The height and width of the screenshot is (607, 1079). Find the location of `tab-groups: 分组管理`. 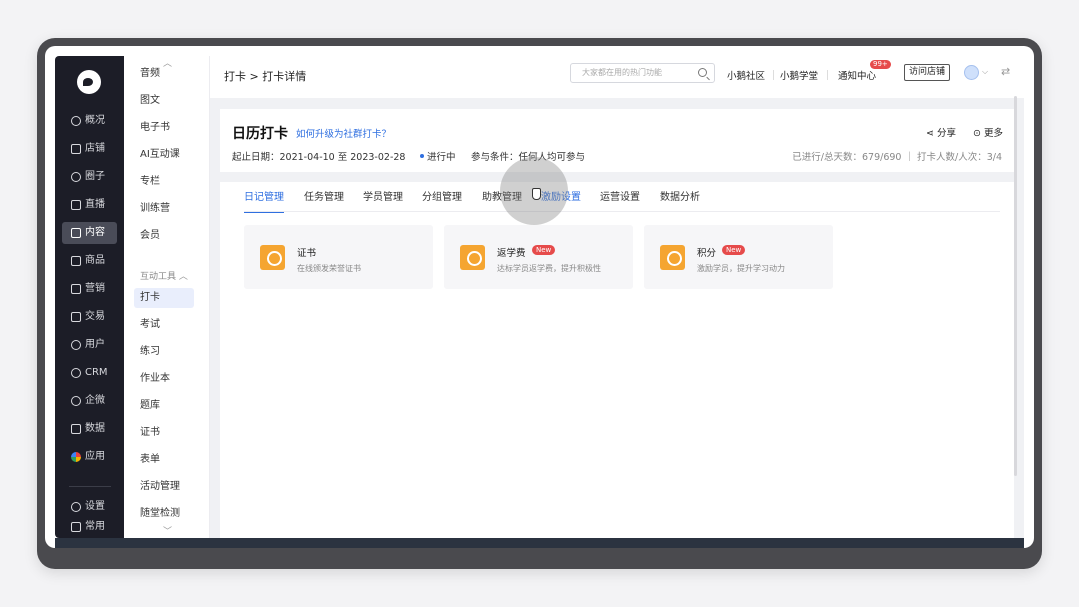

tab-groups: 分组管理 is located at coordinates (442, 202).